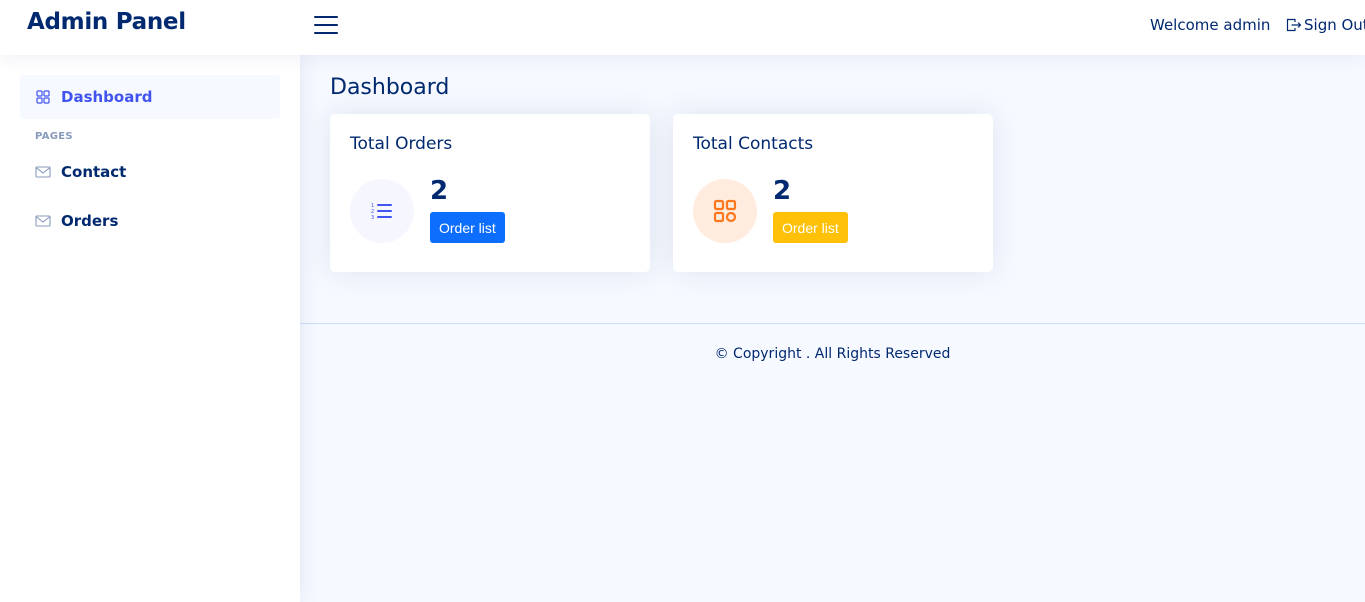  I want to click on menu-toggle-icon, so click(326, 25).